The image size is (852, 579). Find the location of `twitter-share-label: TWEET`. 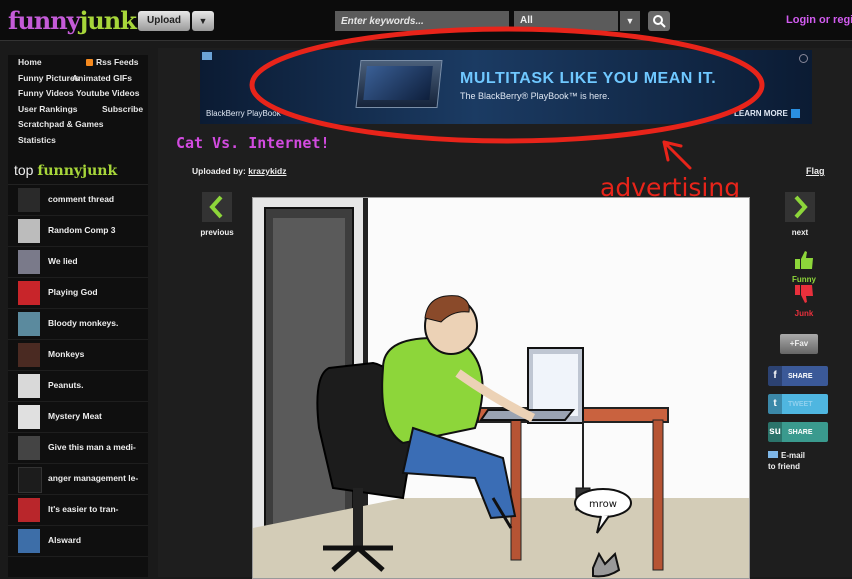

twitter-share-label: TWEET is located at coordinates (800, 404).